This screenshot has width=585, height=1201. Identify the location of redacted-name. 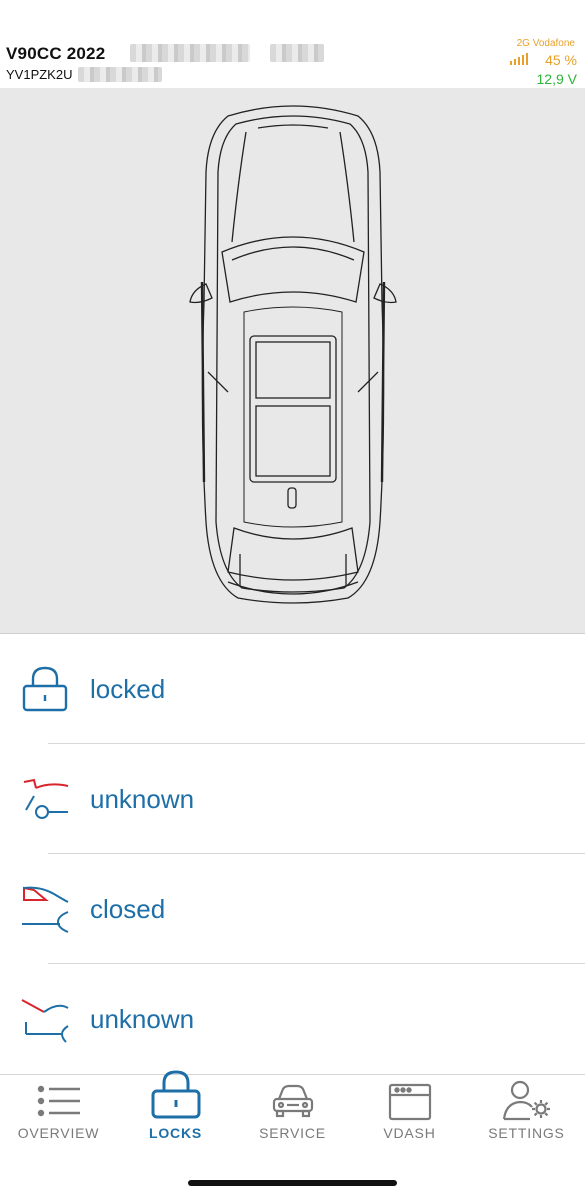
(190, 53).